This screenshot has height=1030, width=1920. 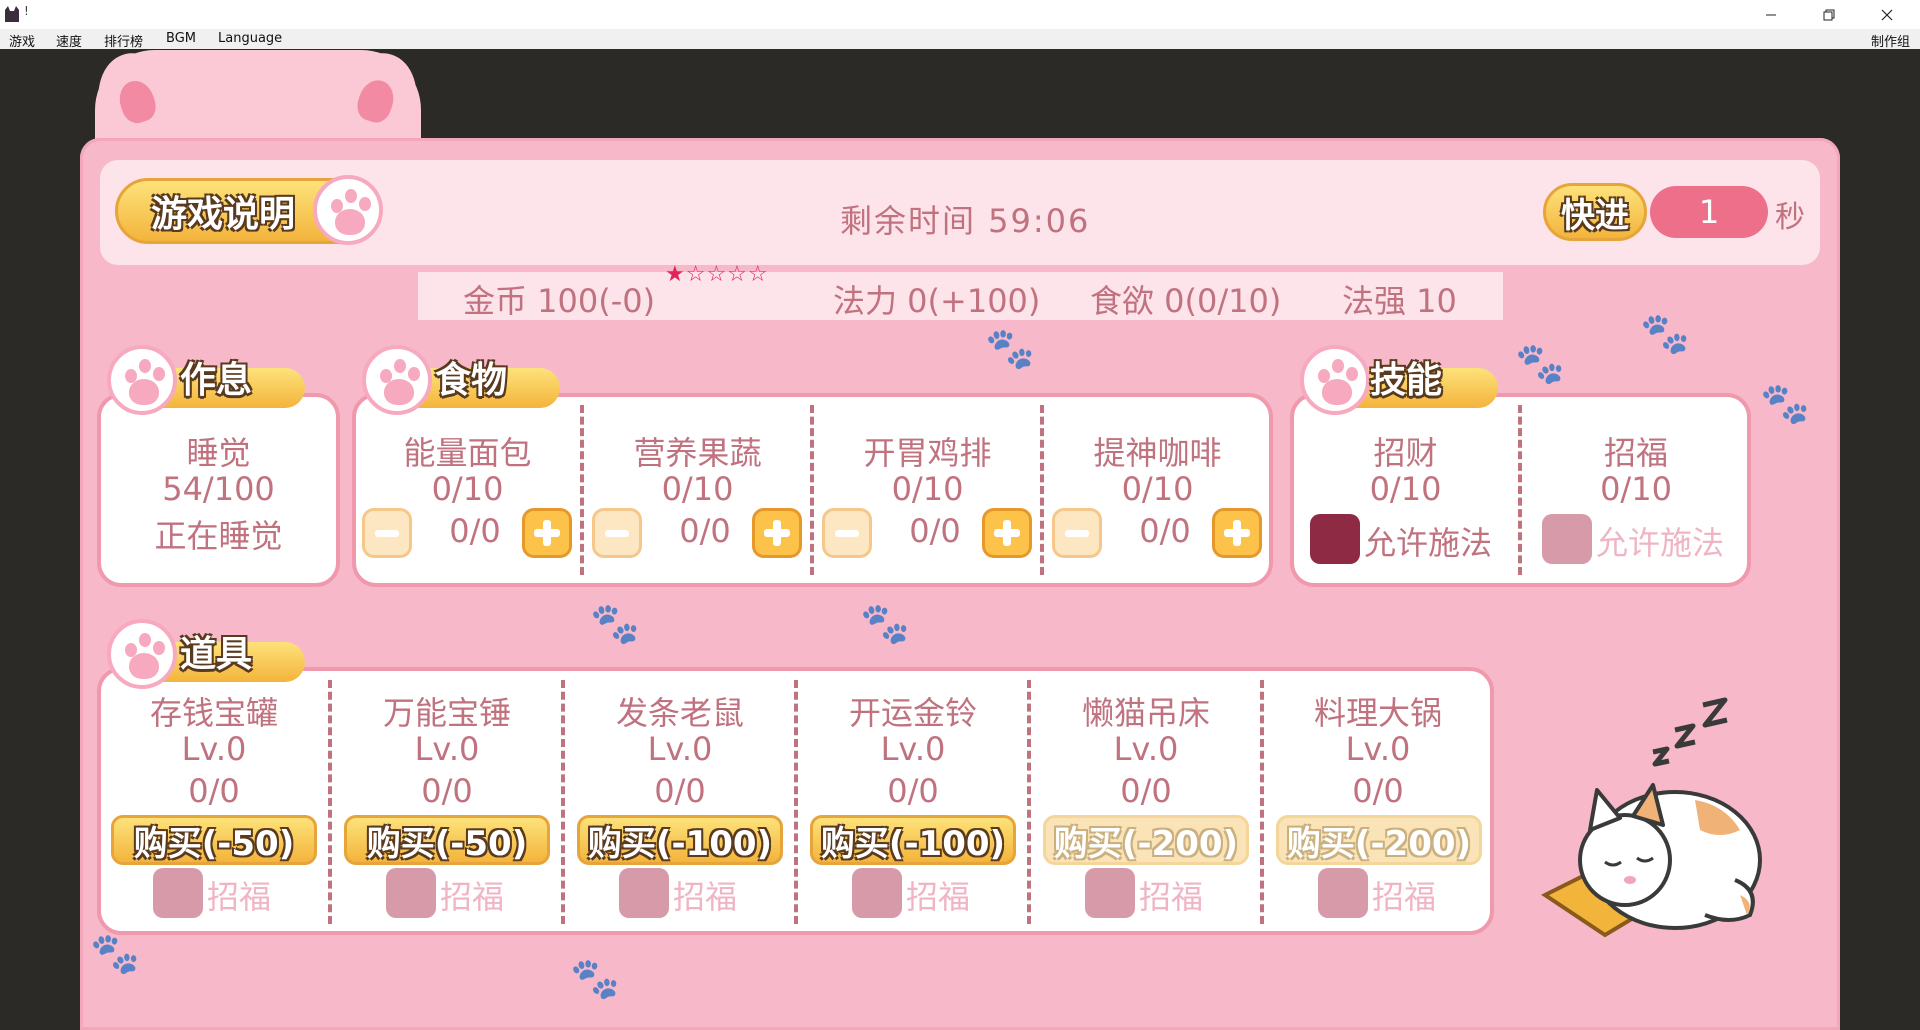 What do you see at coordinates (679, 713) in the screenshot?
I see `prop-name: 发条老鼠` at bounding box center [679, 713].